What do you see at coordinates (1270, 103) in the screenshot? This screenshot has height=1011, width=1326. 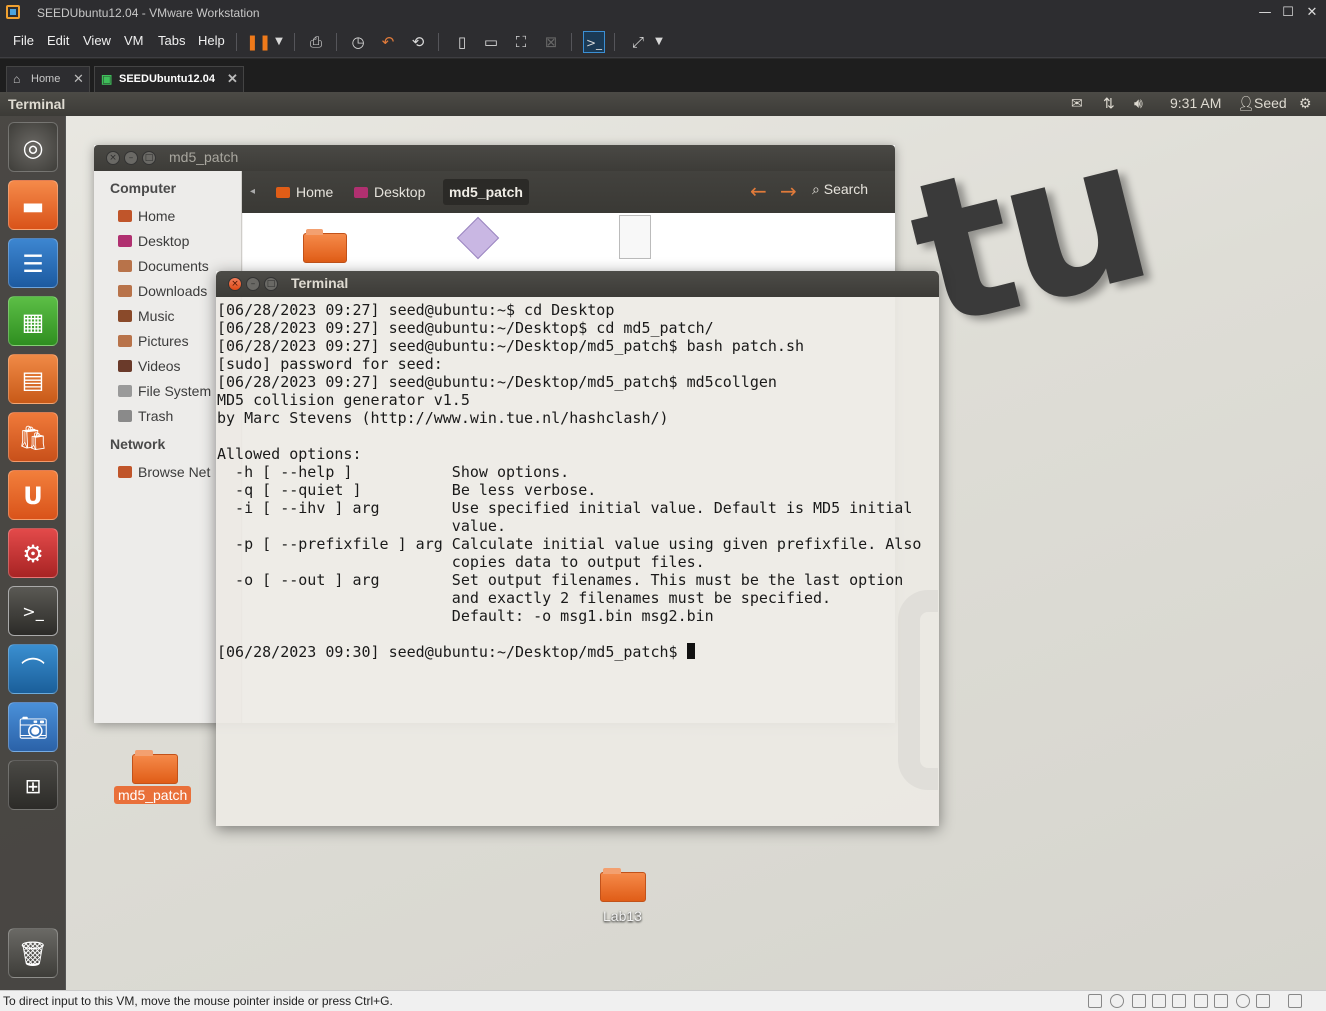 I see `user-name: Seed` at bounding box center [1270, 103].